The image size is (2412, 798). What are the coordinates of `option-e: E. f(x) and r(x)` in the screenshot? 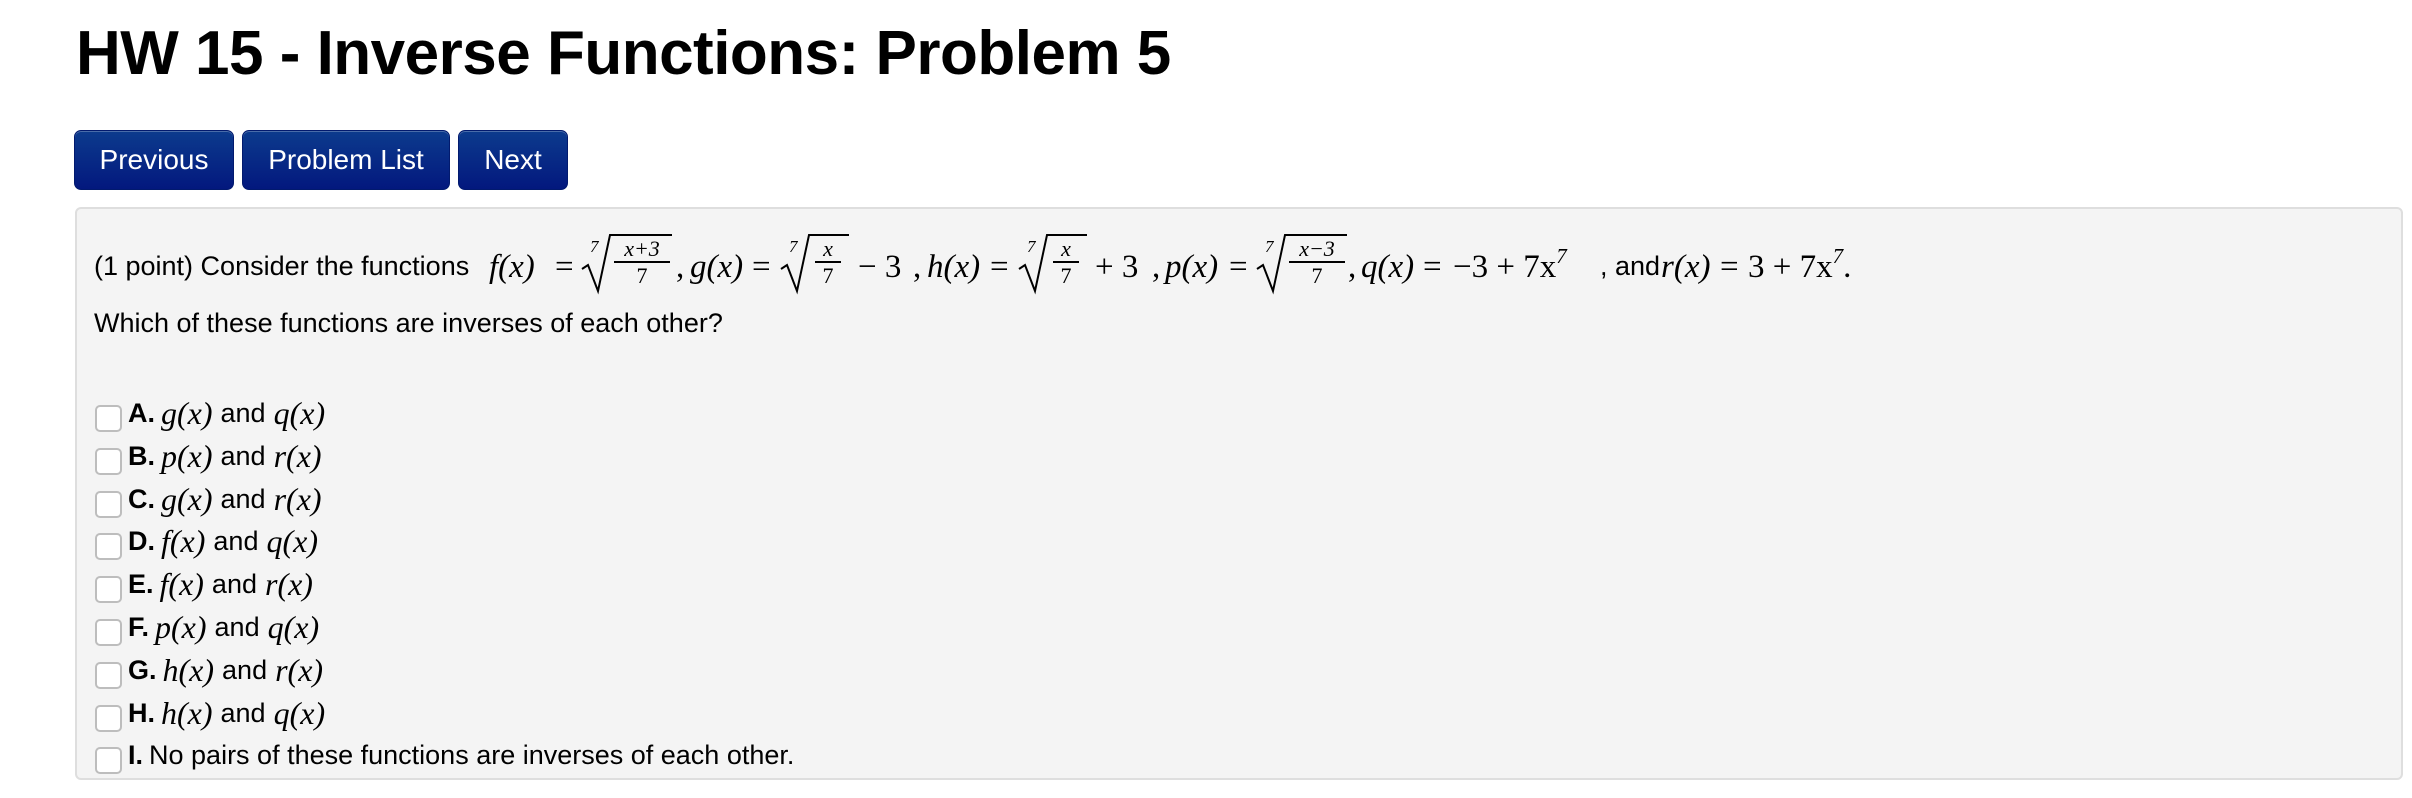 It's located at (204, 584).